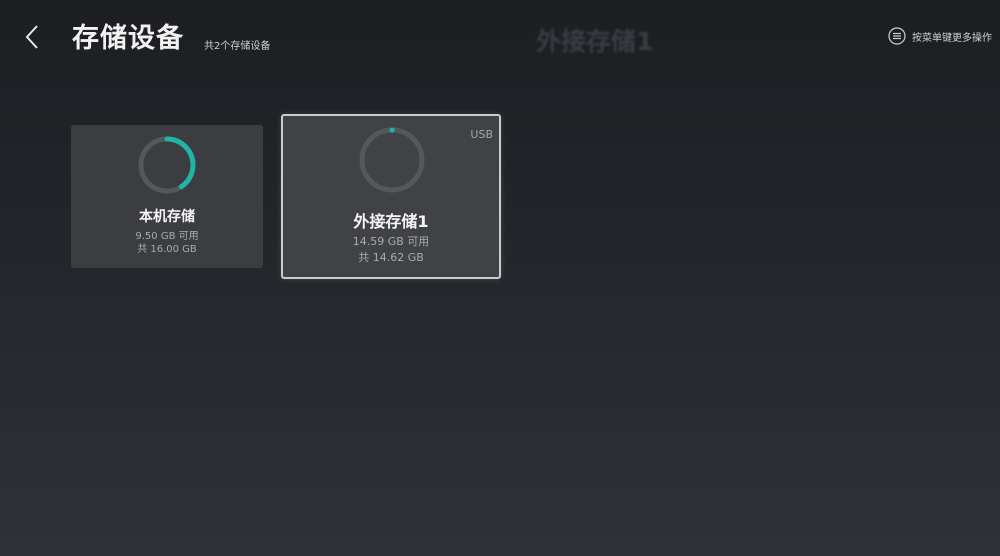 The image size is (1000, 556). I want to click on page-title: 存储设备, so click(128, 38).